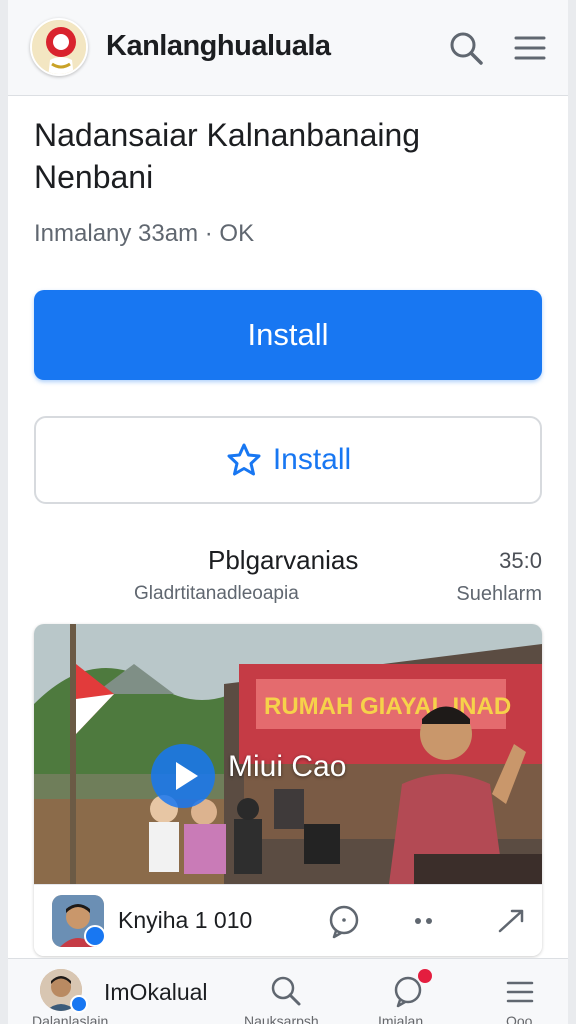 This screenshot has height=1024, width=576. Describe the element at coordinates (227, 156) in the screenshot. I see `page-title: Nadansaiar Kalnanbanaing Nenbani` at that location.